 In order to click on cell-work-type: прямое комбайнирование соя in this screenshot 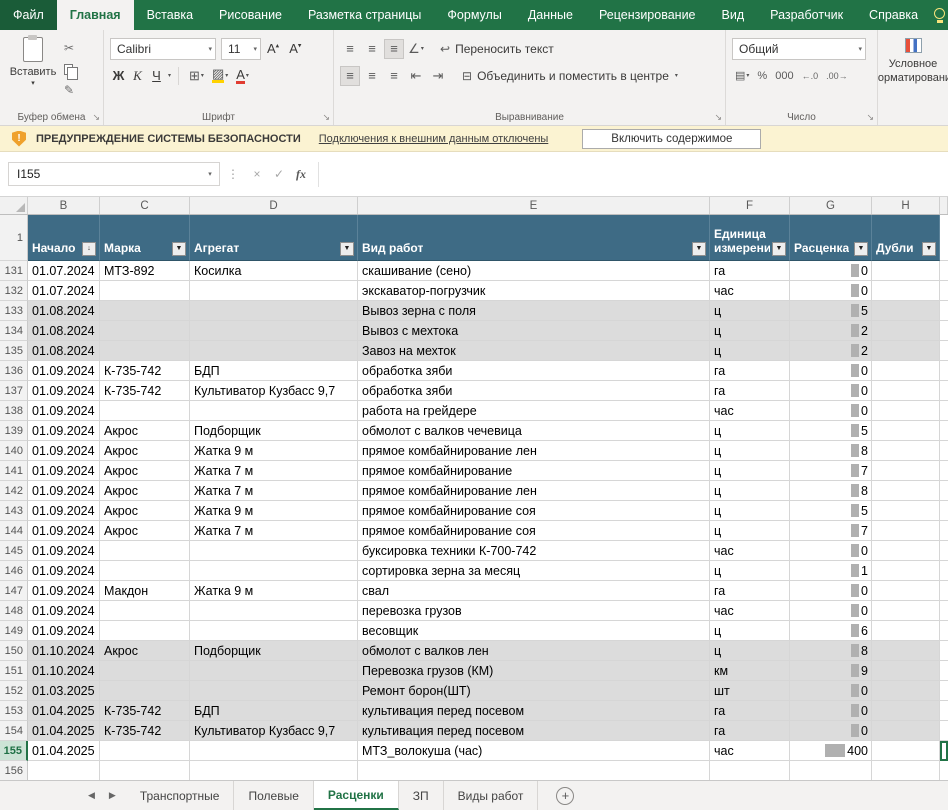, I will do `click(534, 511)`.